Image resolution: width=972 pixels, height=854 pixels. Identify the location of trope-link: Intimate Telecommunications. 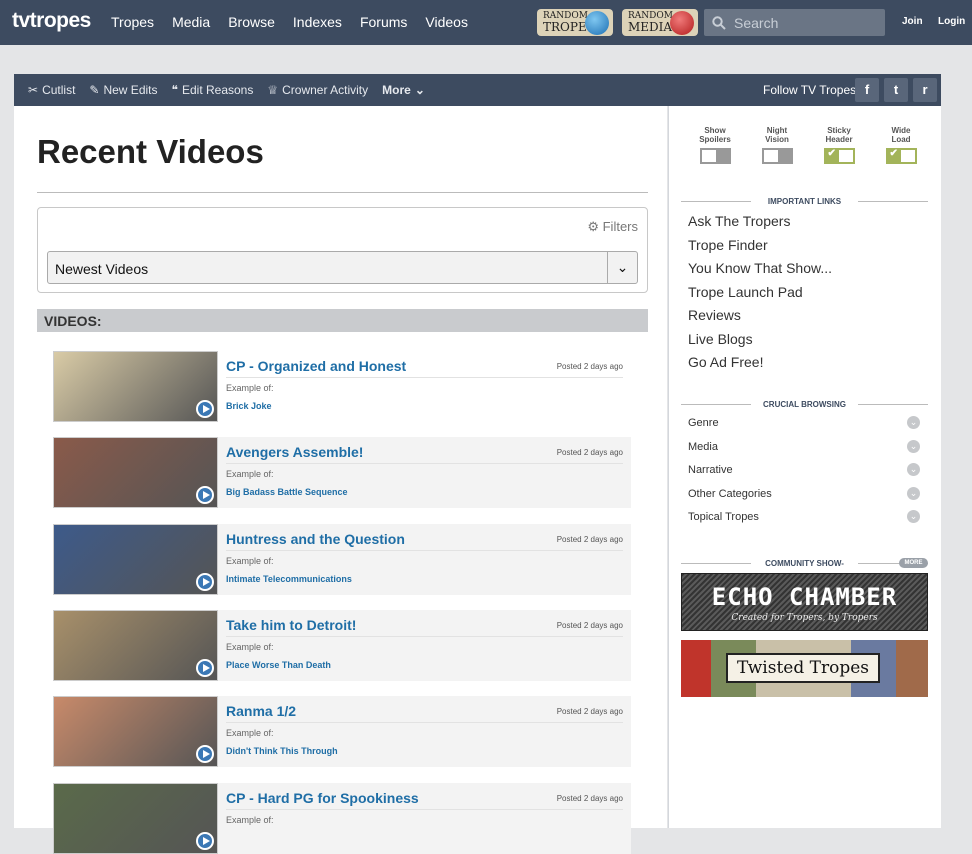
(289, 579).